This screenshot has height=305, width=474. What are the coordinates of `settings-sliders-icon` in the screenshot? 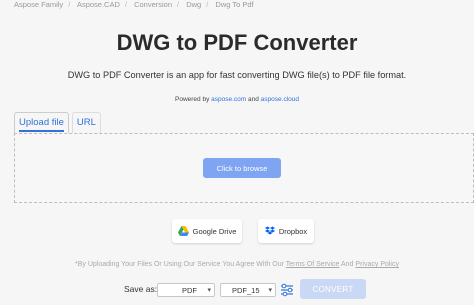 It's located at (287, 290).